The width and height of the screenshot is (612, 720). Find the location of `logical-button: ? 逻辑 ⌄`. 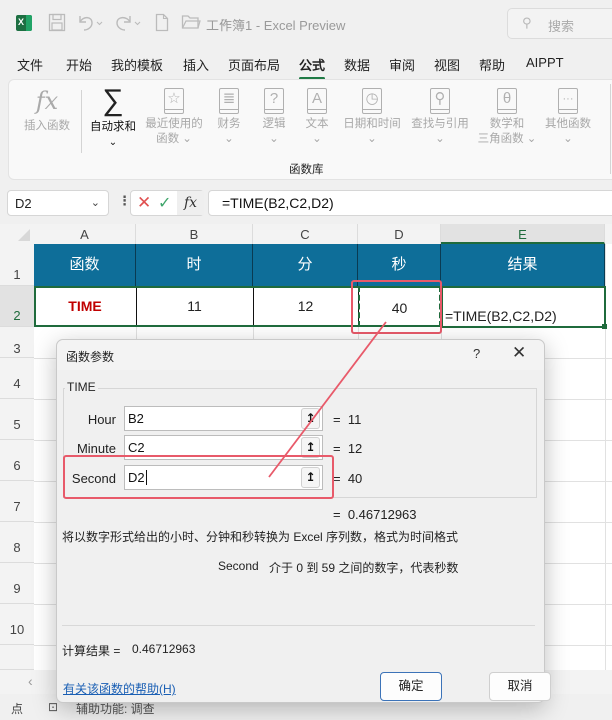

logical-button: ? 逻辑 ⌄ is located at coordinates (274, 117).